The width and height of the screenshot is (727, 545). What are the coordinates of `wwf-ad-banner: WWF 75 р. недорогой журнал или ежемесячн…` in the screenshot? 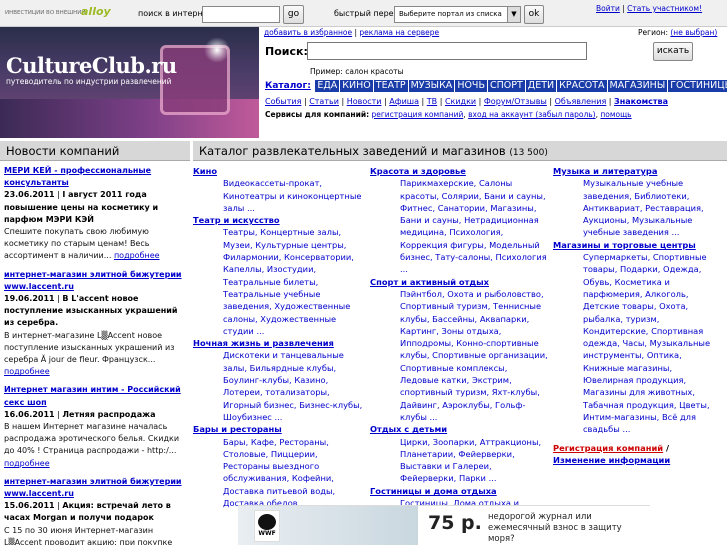 It's located at (444, 525).